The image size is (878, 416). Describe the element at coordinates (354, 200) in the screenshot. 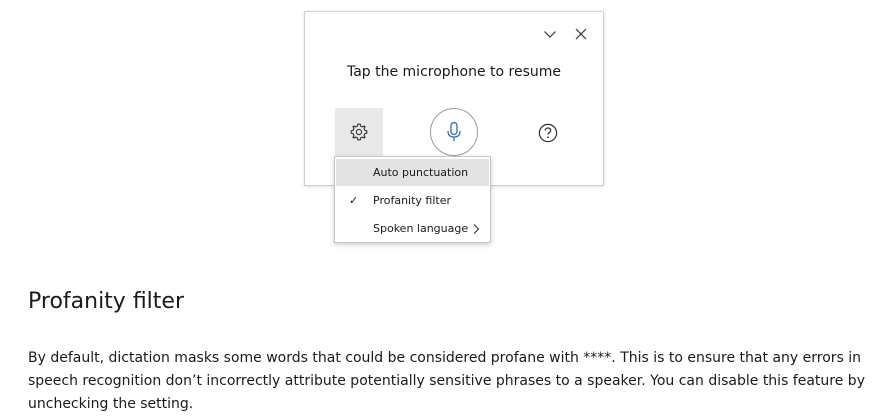

I see `checkmark-icon: ✓` at that location.